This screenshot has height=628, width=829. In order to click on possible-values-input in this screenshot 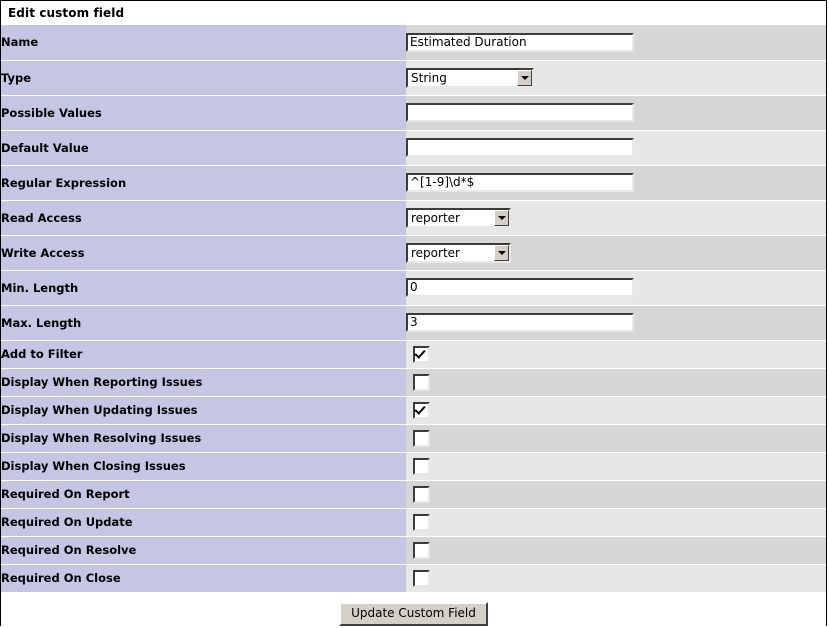, I will do `click(520, 112)`.